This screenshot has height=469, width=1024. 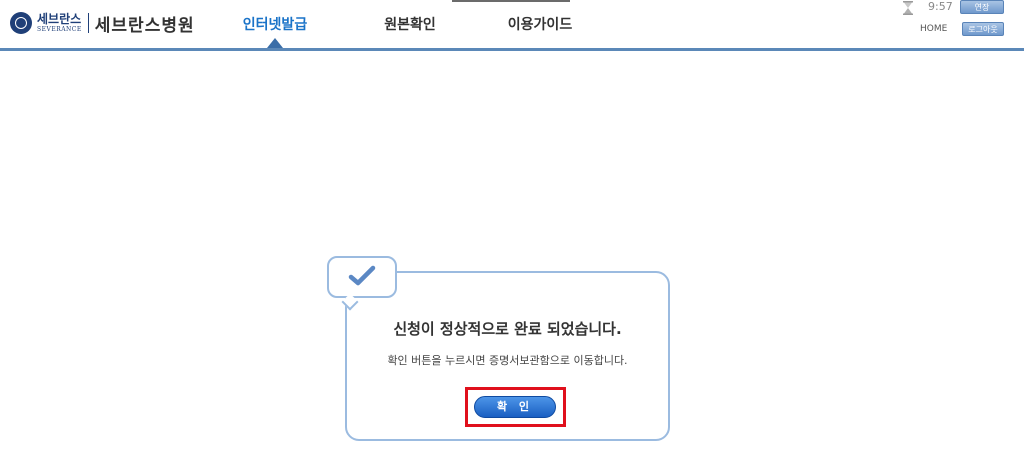 I want to click on logo-small-en: SEVERANCE, so click(x=59, y=29).